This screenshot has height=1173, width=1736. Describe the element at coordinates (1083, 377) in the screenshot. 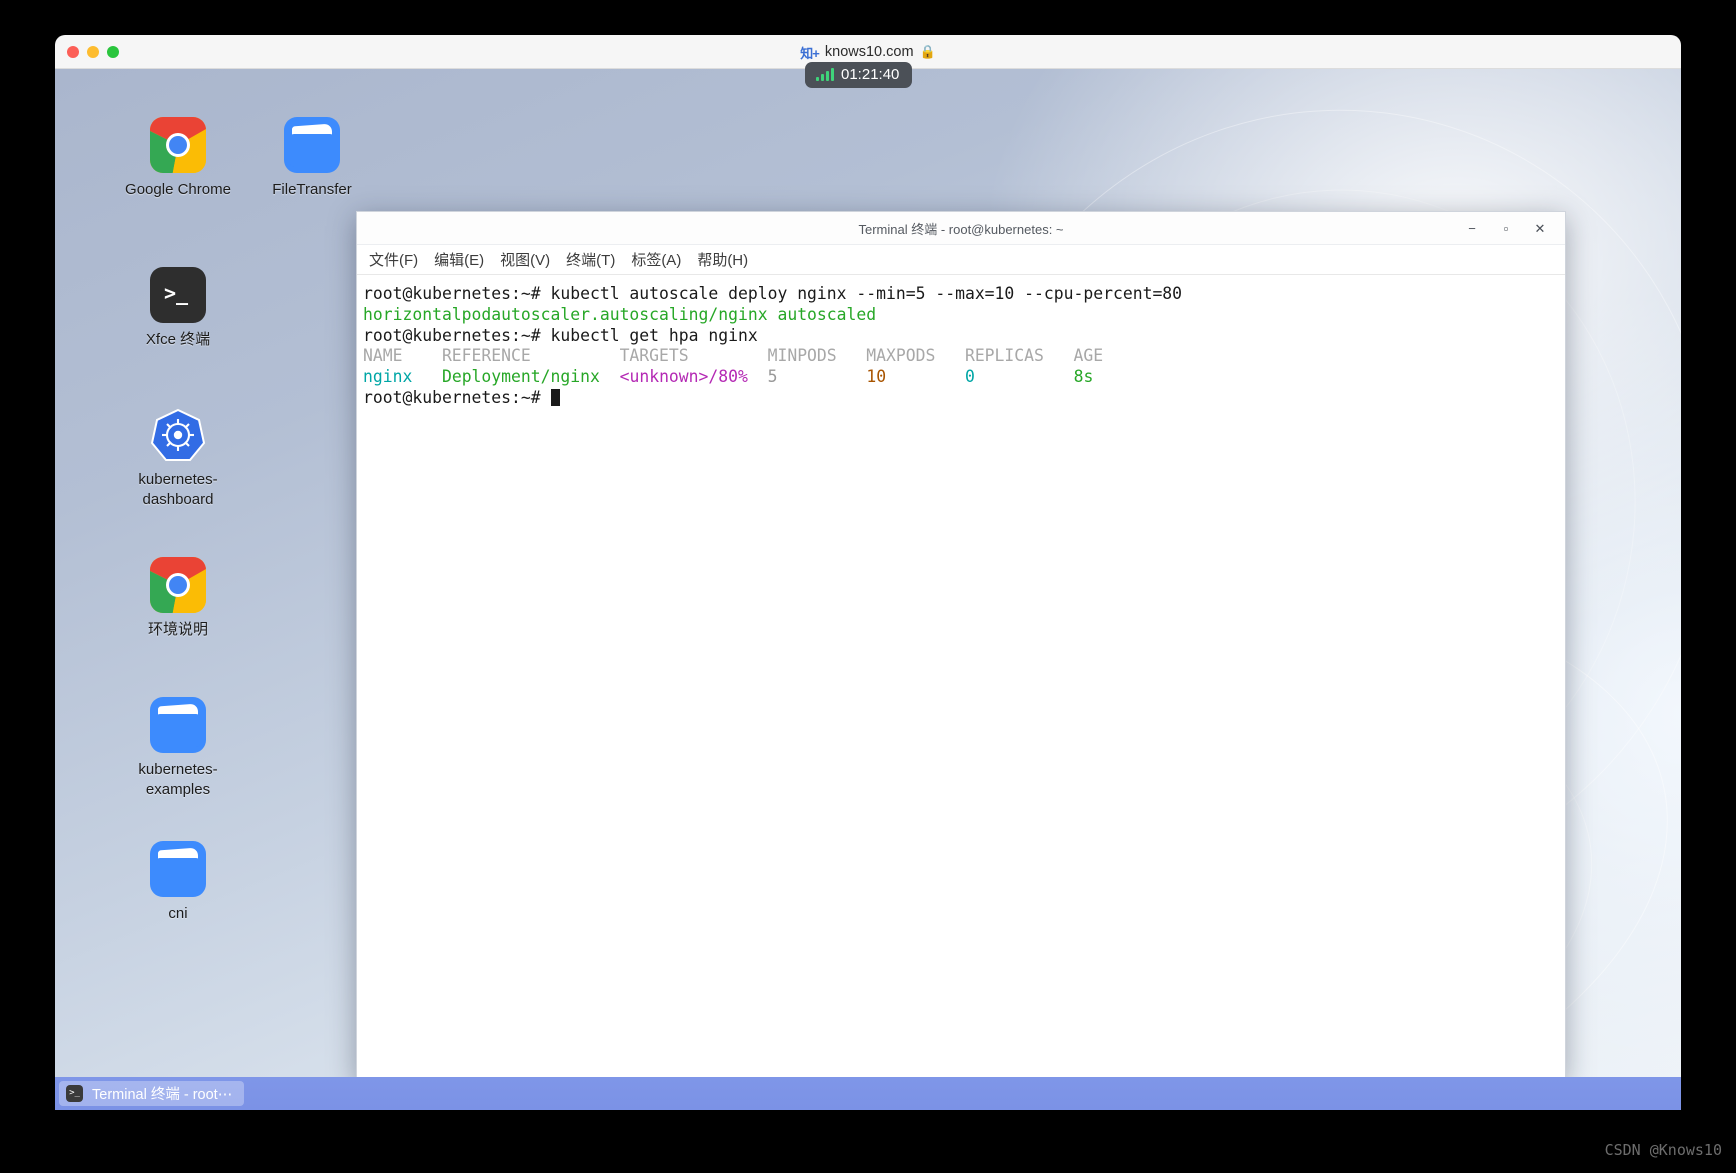

I see `terminal-text: 8s` at that location.